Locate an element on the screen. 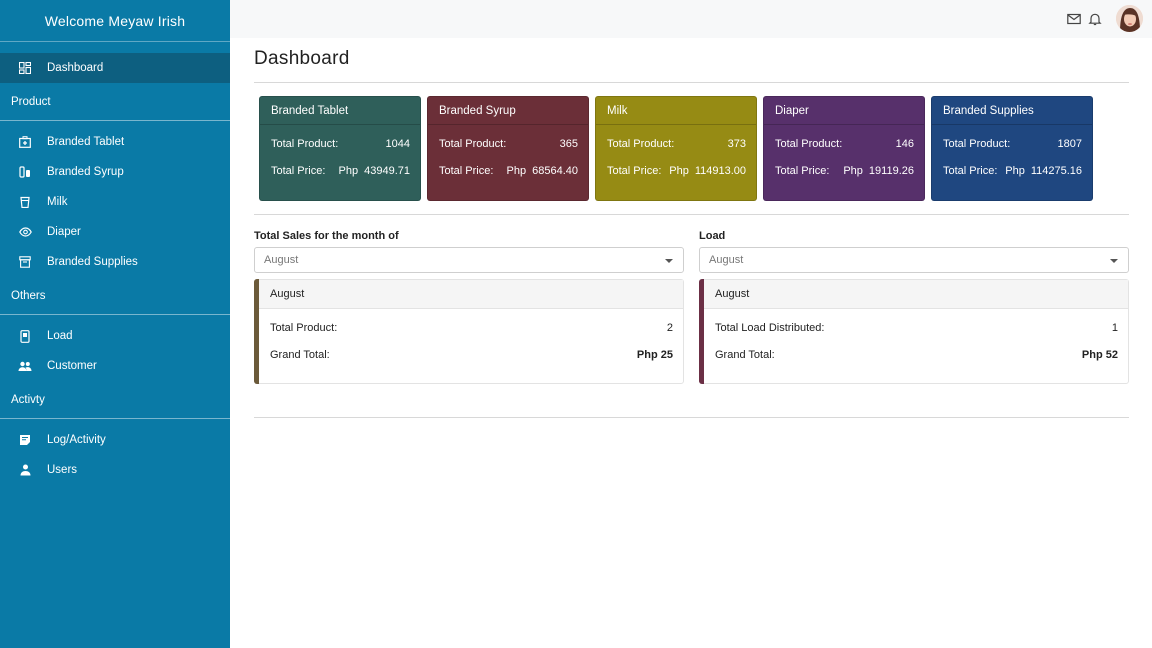  card-total-product: Total Product: 1807 is located at coordinates (1012, 143).